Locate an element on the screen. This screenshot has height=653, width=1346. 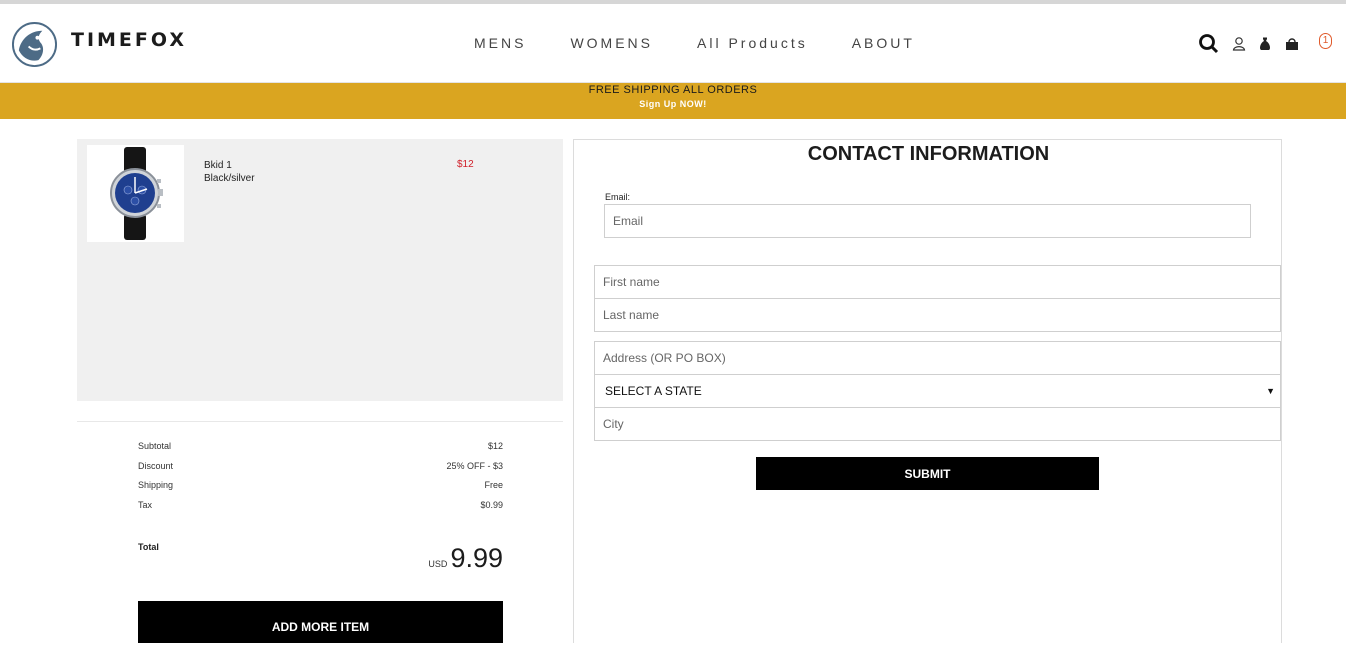
nav-item-all-products: All Products is located at coordinates (752, 43).